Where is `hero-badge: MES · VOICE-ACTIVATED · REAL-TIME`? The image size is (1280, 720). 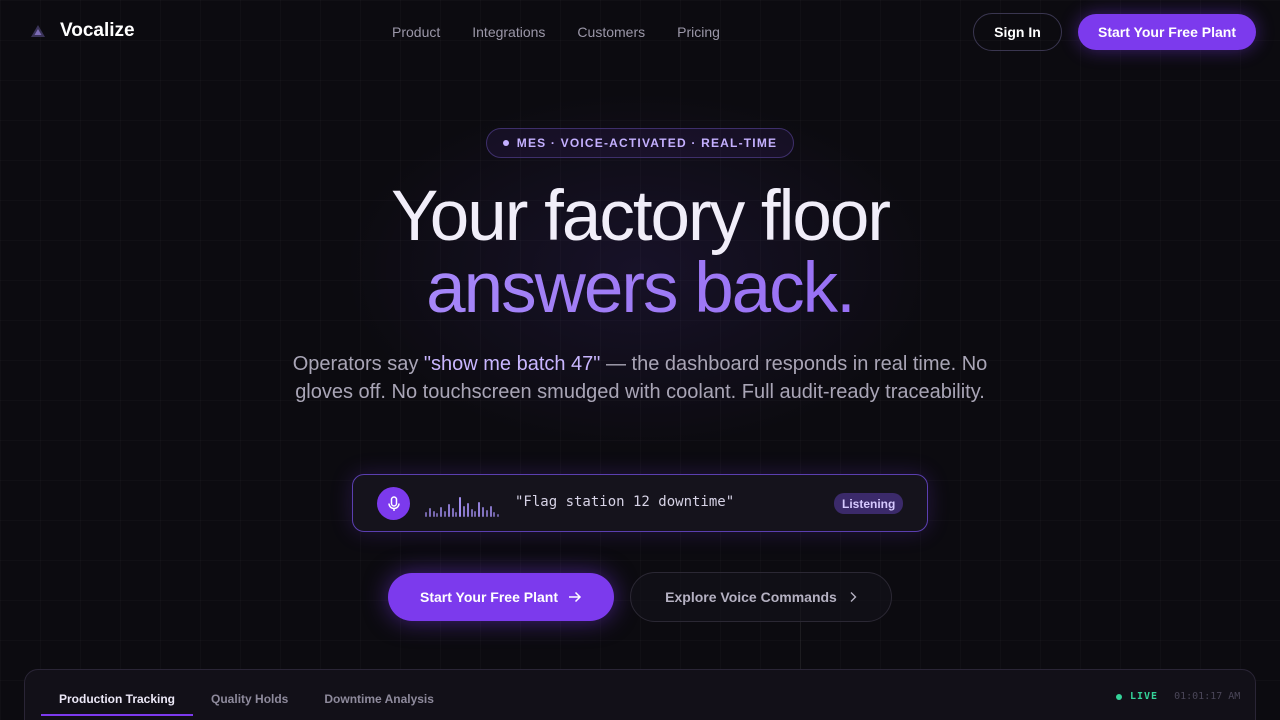
hero-badge: MES · VOICE-ACTIVATED · REAL-TIME is located at coordinates (640, 143).